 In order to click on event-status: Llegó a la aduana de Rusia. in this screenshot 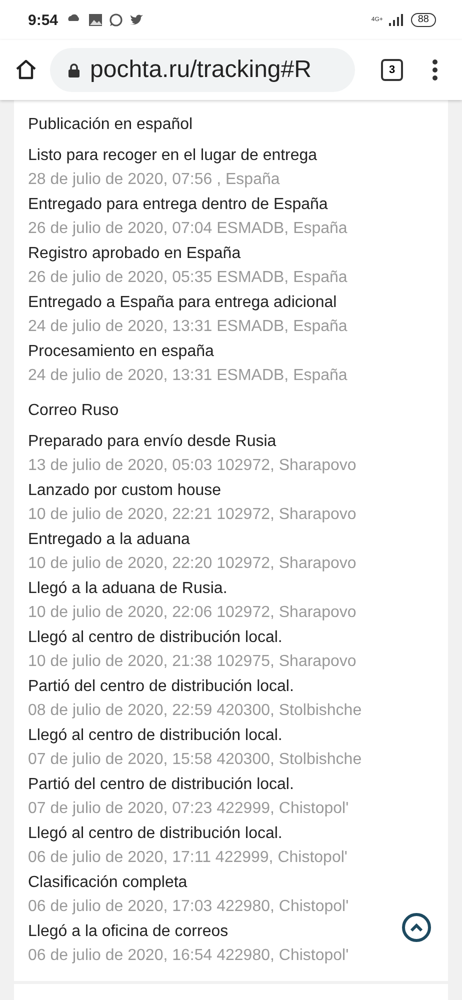, I will do `click(128, 589)`.